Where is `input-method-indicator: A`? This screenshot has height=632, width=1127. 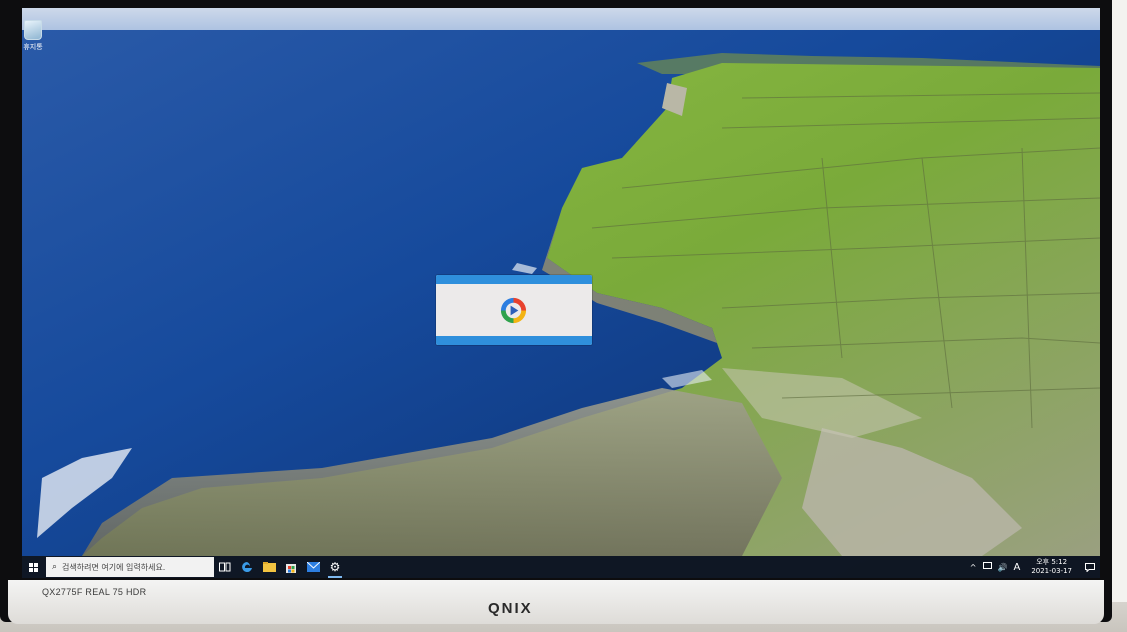 input-method-indicator: A is located at coordinates (1016, 567).